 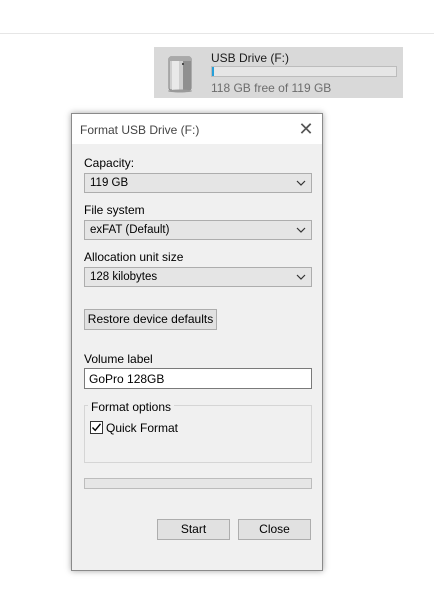 What do you see at coordinates (217, 33) in the screenshot?
I see `top-divider` at bounding box center [217, 33].